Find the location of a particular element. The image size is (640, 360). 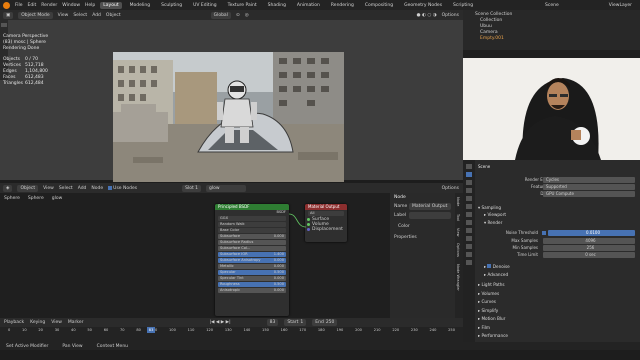

workspace-tab-rendering: Rendering is located at coordinates (342, 5).